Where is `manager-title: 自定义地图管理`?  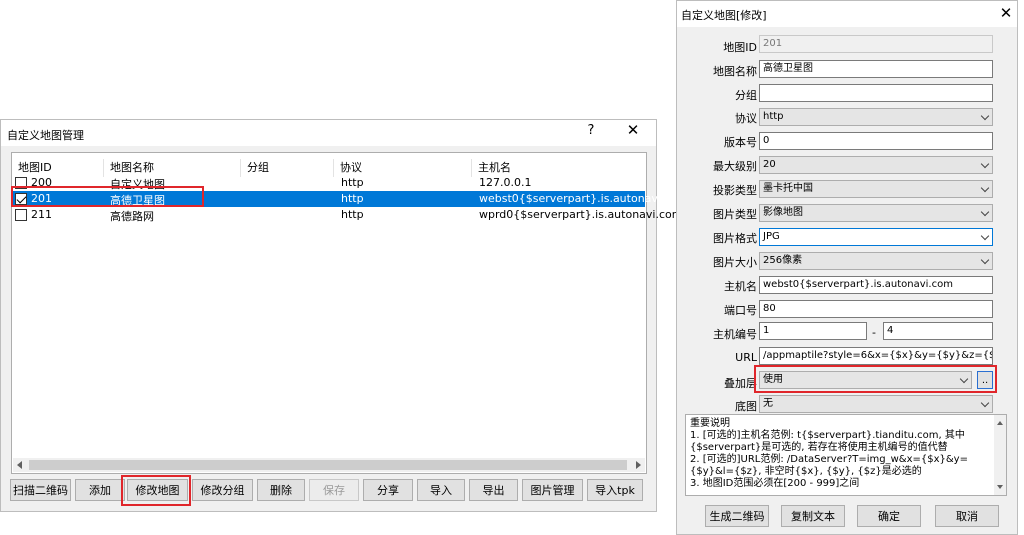
manager-title: 自定义地图管理 is located at coordinates (45, 135).